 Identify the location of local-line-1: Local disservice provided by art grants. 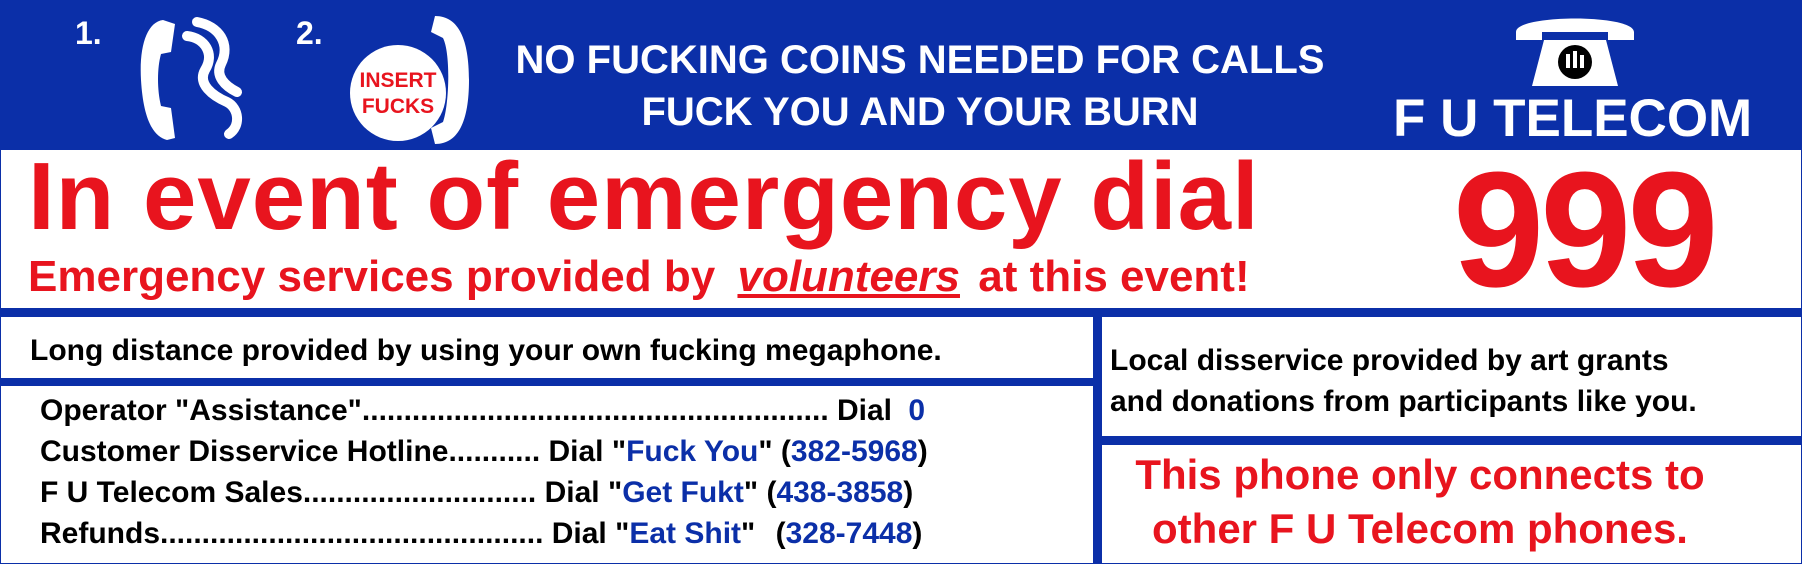
(1389, 360).